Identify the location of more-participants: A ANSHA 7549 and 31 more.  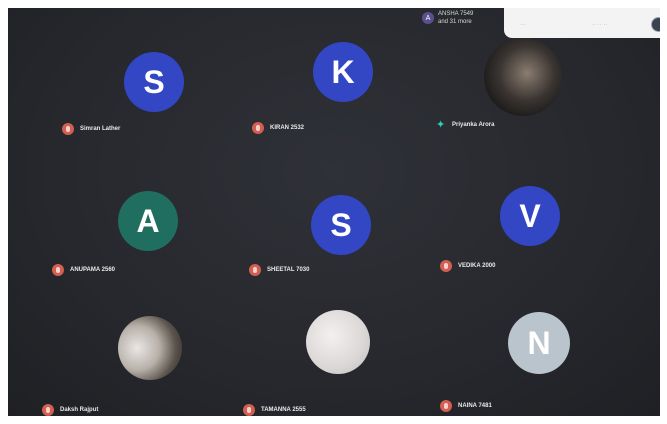
(447, 18).